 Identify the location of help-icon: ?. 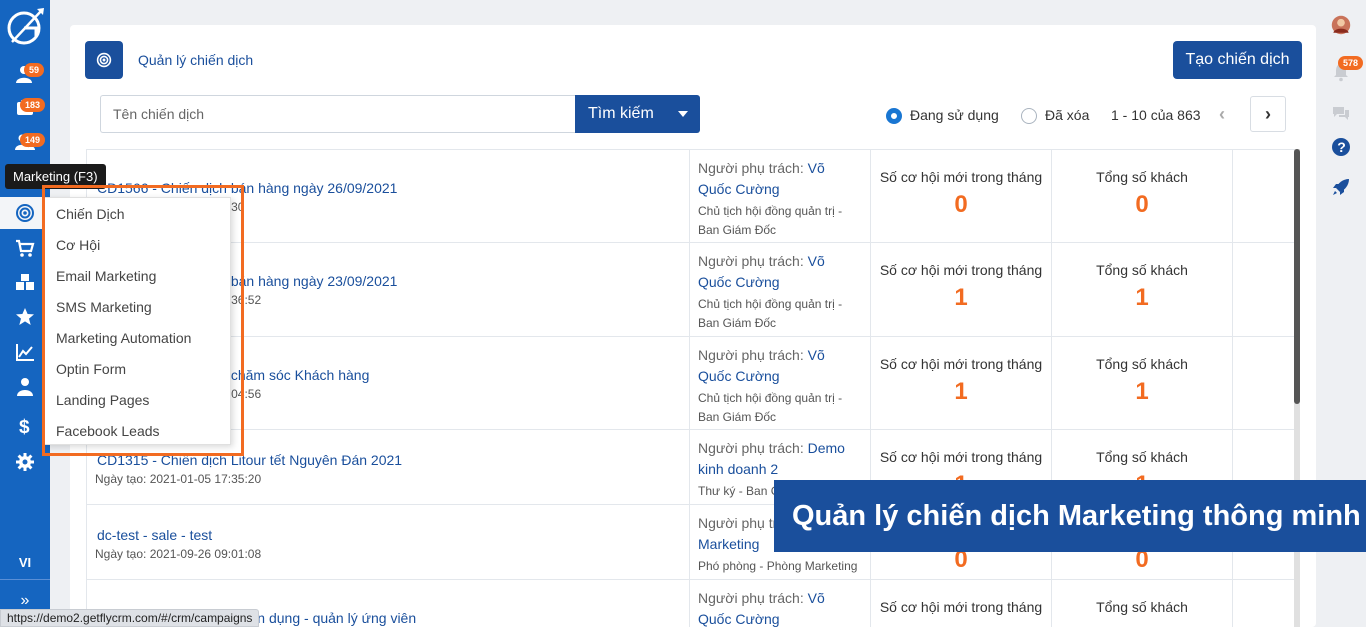
(1341, 147).